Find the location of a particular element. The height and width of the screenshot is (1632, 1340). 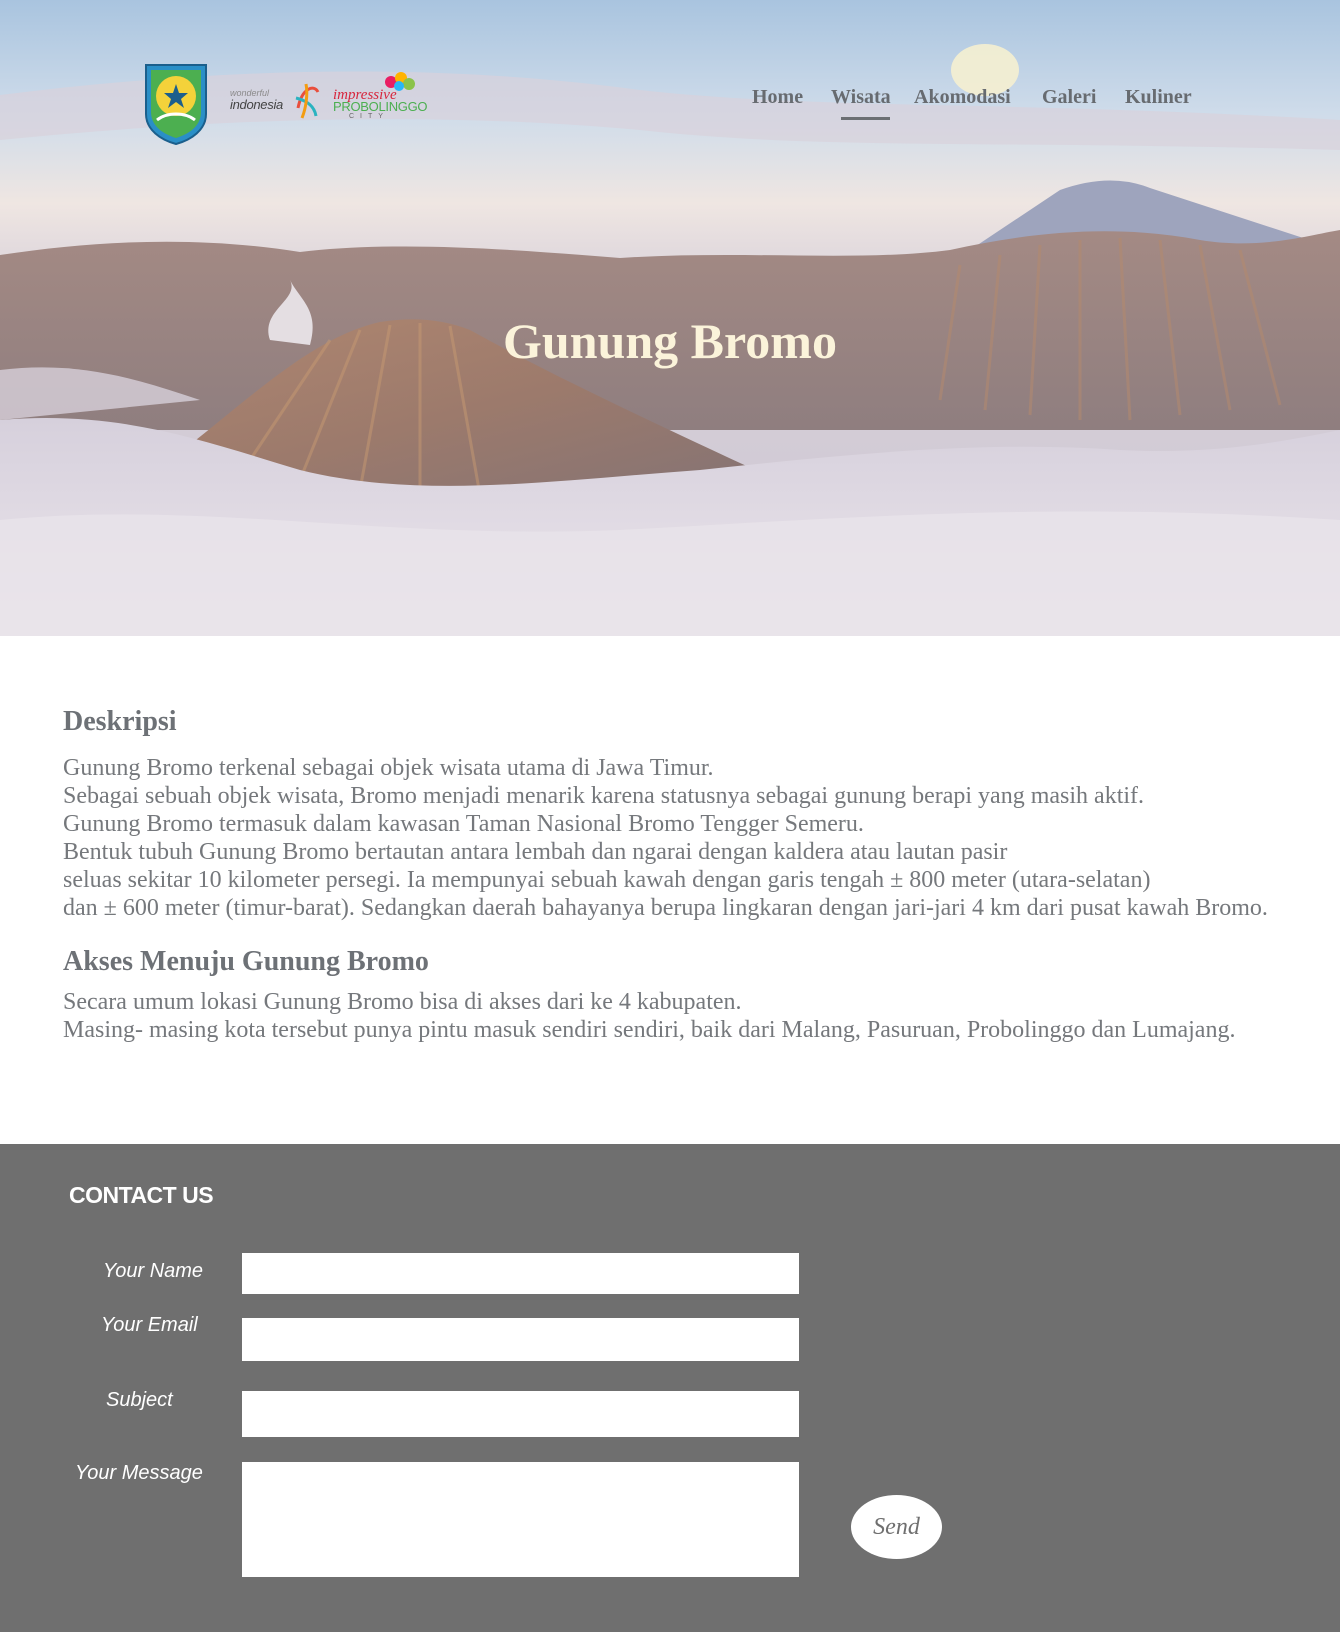

nav-galeri: Galeri is located at coordinates (1069, 97).